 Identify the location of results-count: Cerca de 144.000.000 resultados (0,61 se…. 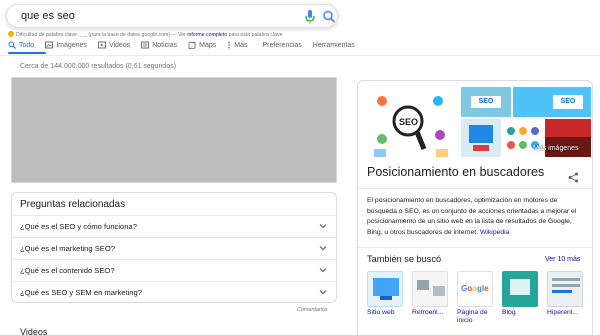
(98, 66).